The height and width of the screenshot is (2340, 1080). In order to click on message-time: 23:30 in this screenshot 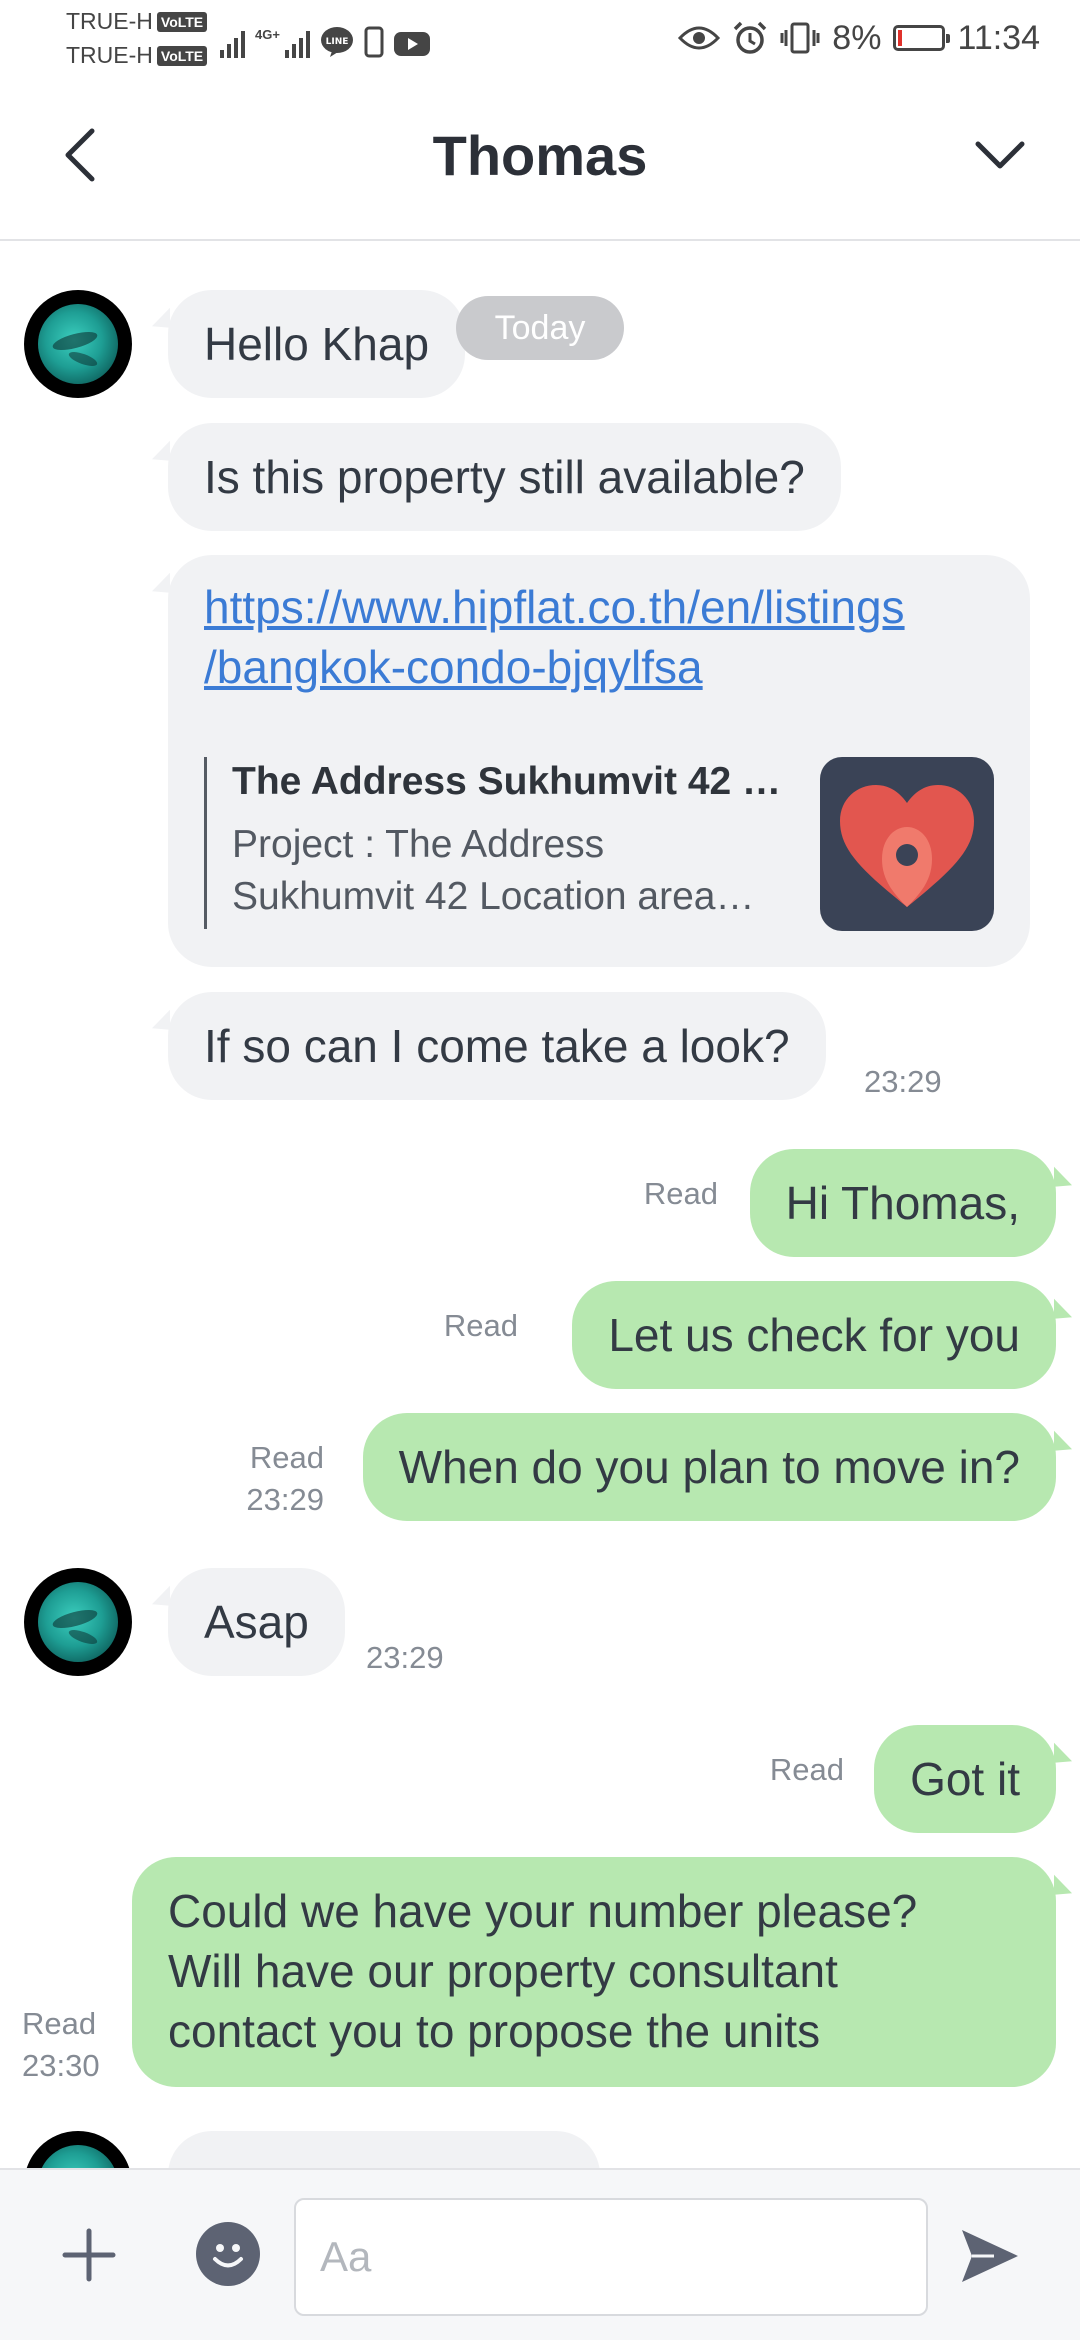, I will do `click(61, 2065)`.